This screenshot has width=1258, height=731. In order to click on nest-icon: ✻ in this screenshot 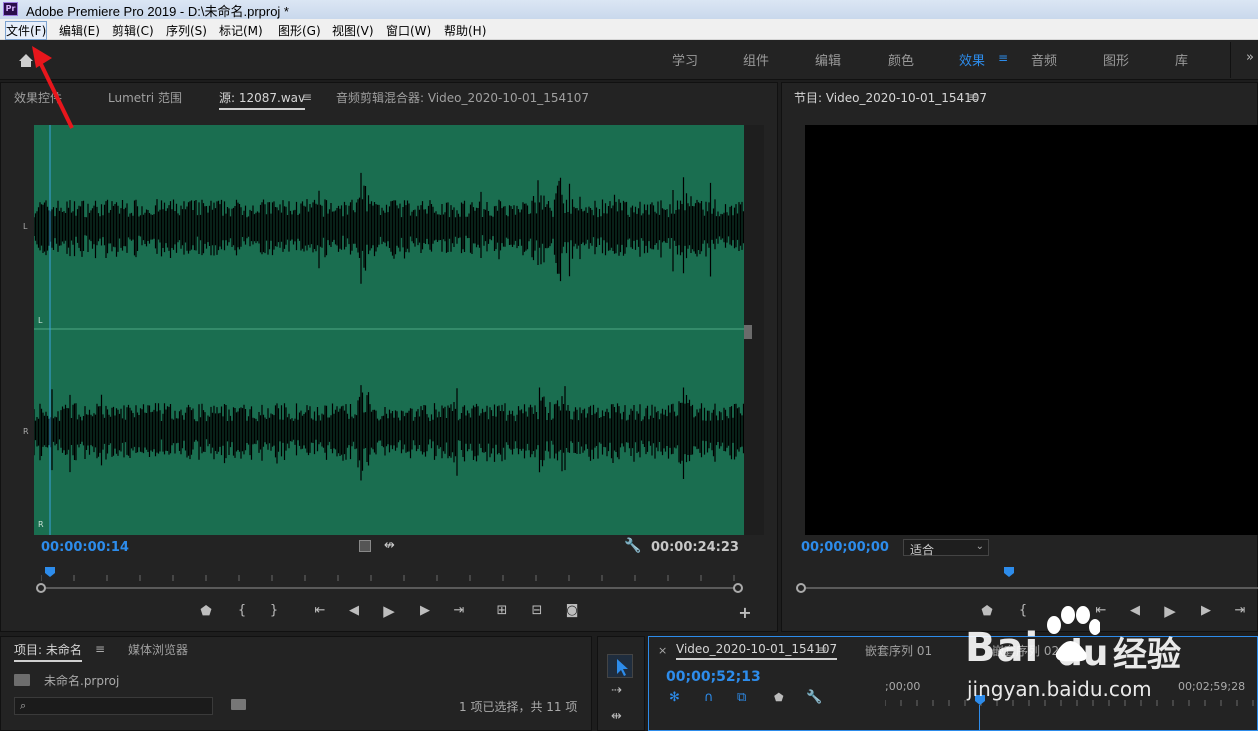, I will do `click(674, 697)`.